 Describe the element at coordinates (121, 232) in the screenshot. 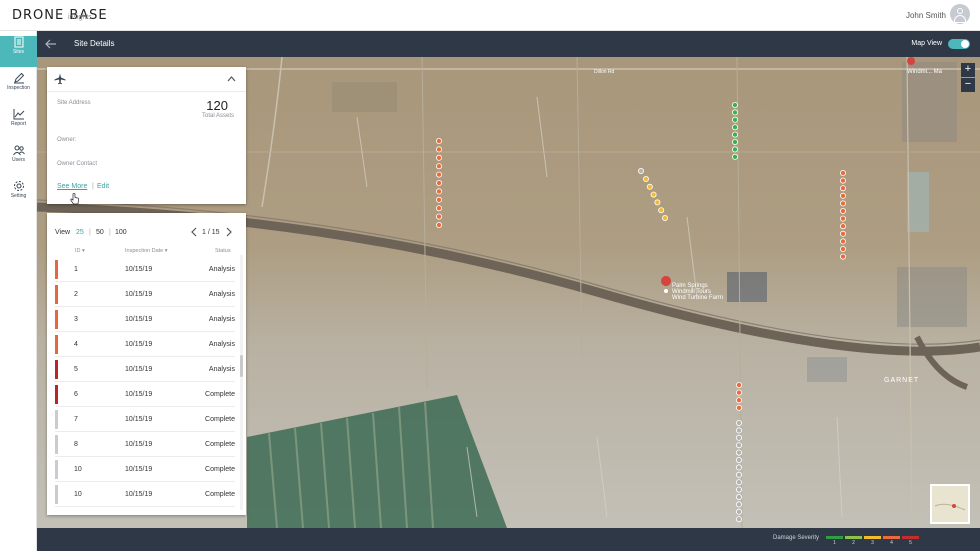

I see `view-option-100: 100` at that location.